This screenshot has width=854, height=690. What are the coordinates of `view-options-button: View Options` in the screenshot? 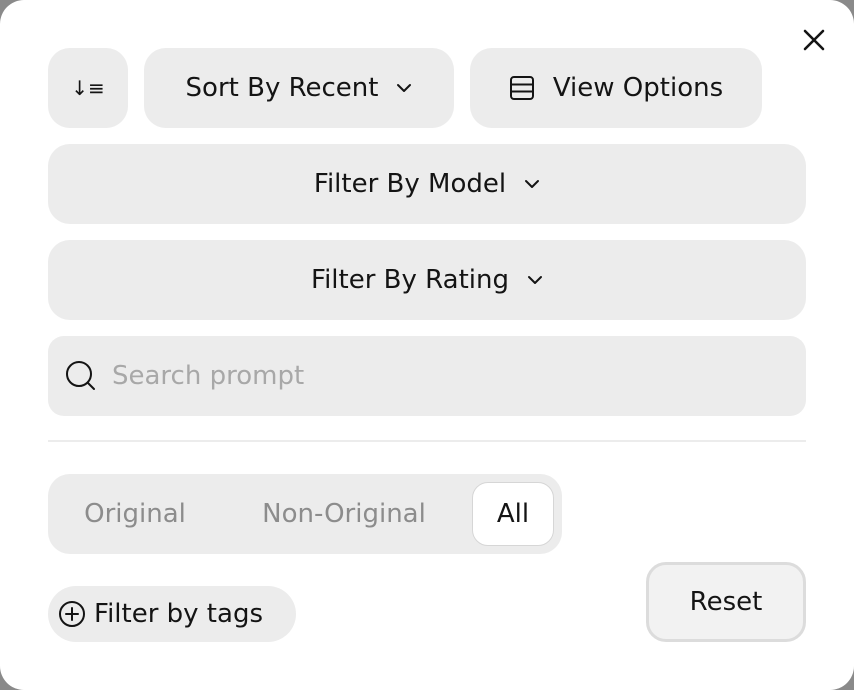 It's located at (616, 88).